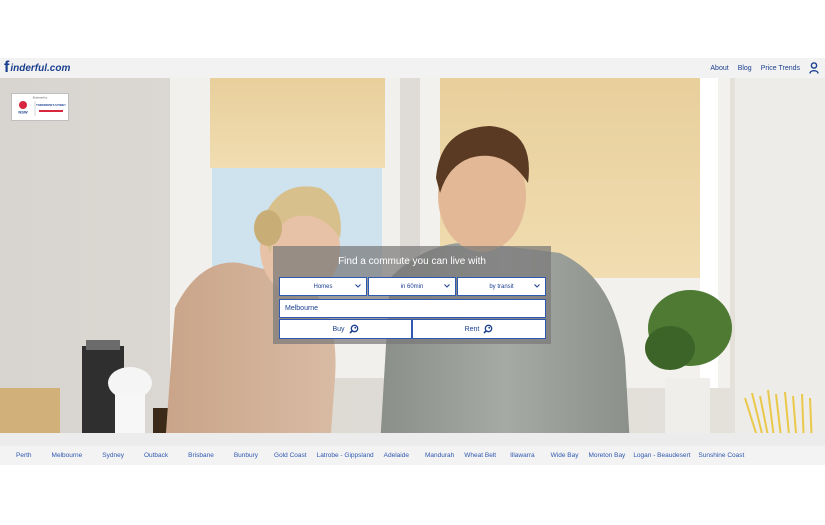 The height and width of the screenshot is (525, 825). Describe the element at coordinates (412, 308) in the screenshot. I see `location-input: Melbourne` at that location.